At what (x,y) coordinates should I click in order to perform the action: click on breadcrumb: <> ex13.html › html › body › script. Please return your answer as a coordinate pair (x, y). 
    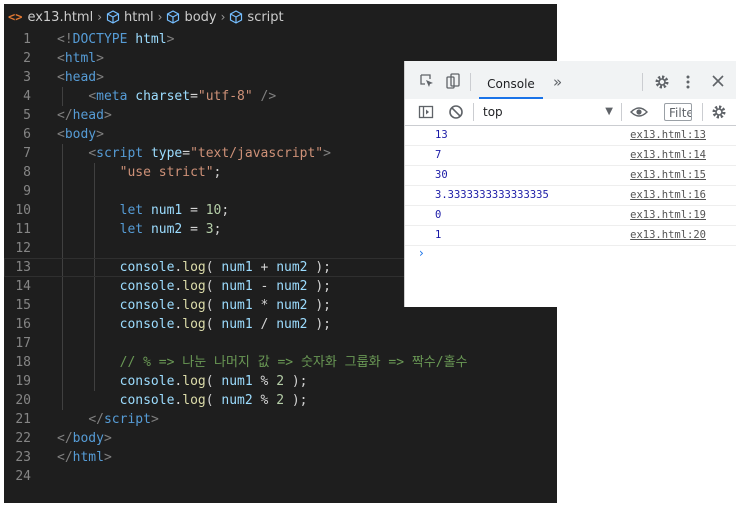
    Looking at the image, I should click on (280, 17).